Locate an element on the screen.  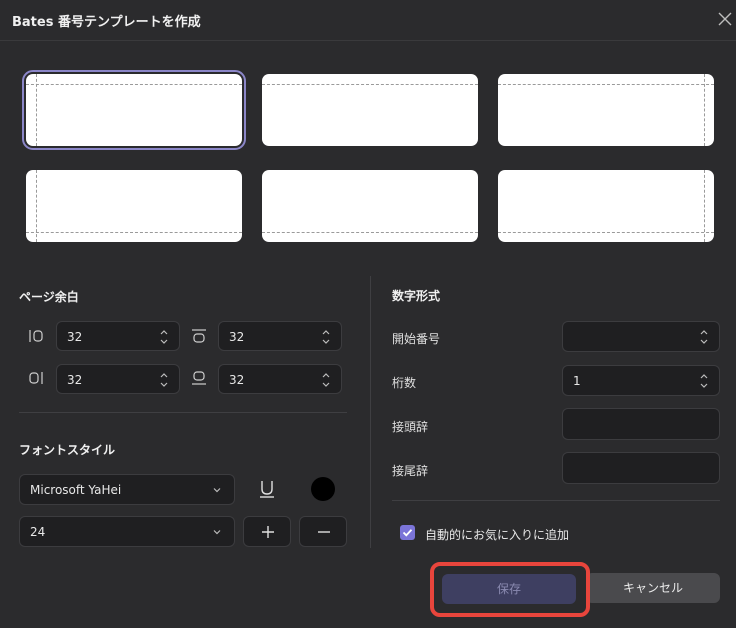
title-bar: Bates 番号テンプレートを作成 is located at coordinates (368, 20).